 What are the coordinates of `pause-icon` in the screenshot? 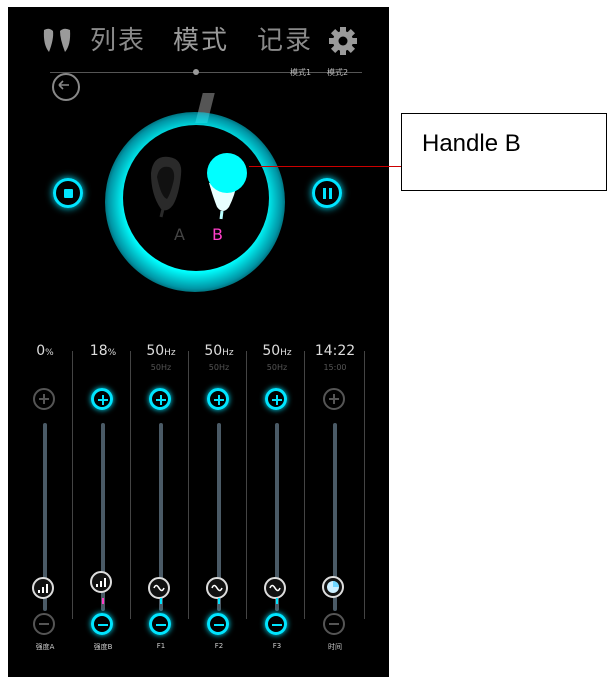 It's located at (324, 193).